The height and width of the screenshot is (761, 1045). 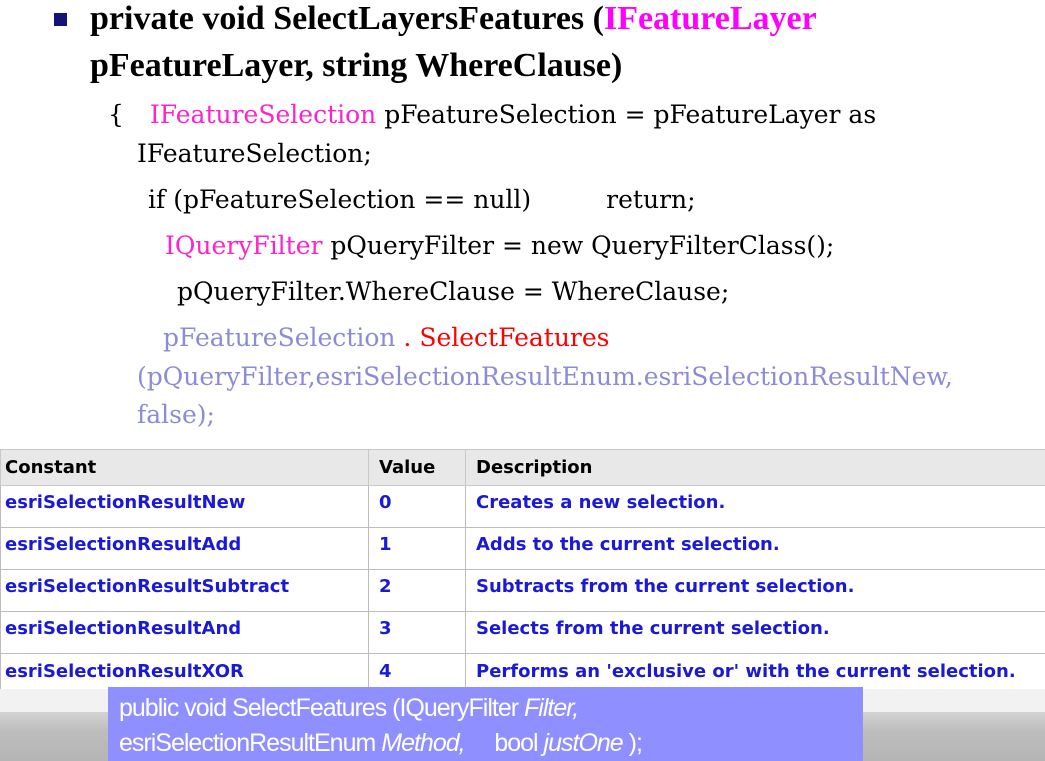 What do you see at coordinates (453, 291) in the screenshot?
I see `code-line-5: pQueryFilter.WhereClause = WhereClause;` at bounding box center [453, 291].